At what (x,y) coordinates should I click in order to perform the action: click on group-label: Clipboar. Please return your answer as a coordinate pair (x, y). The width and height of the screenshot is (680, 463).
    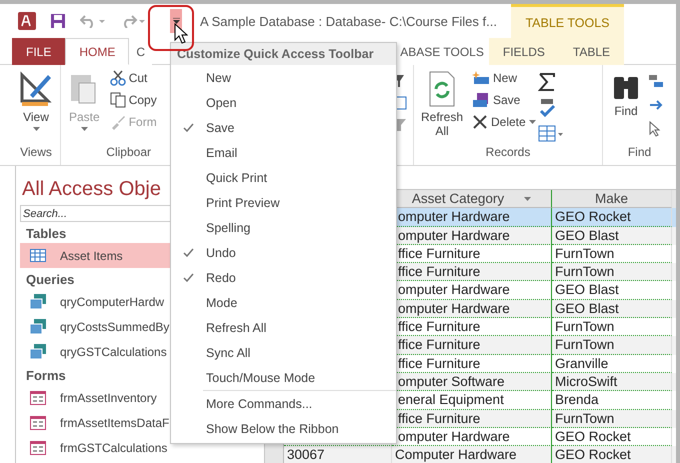
    Looking at the image, I should click on (128, 153).